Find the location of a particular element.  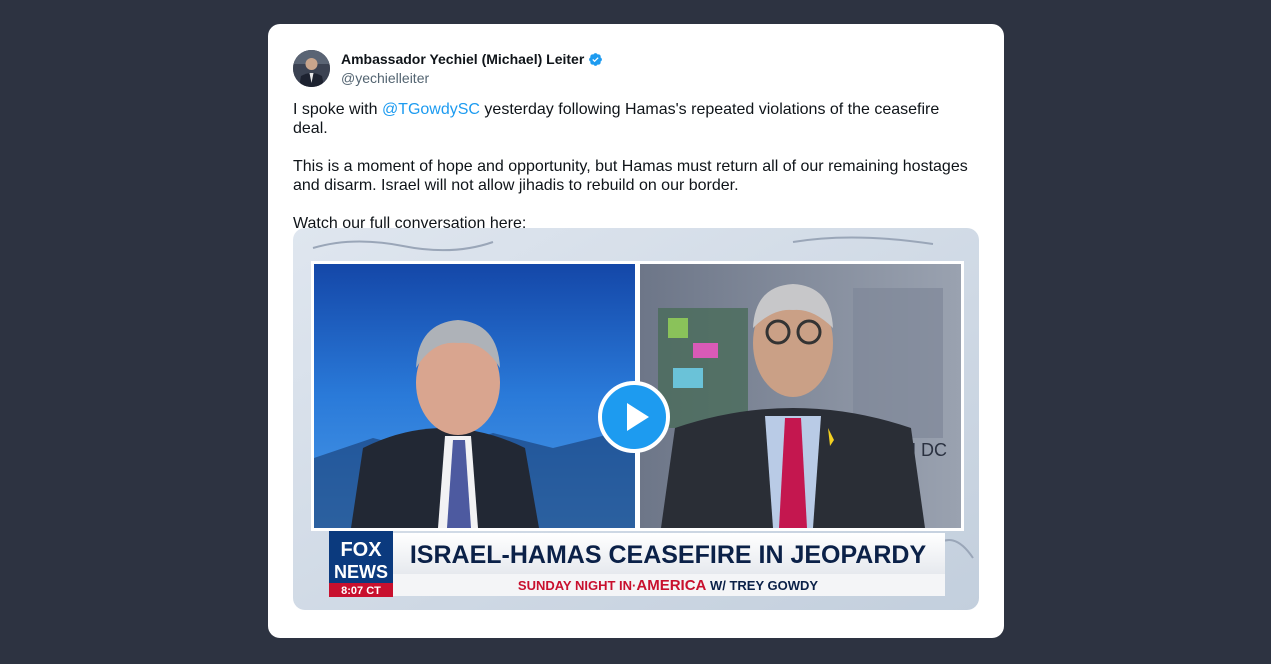

author-handle: @yechielleiter is located at coordinates (385, 78).